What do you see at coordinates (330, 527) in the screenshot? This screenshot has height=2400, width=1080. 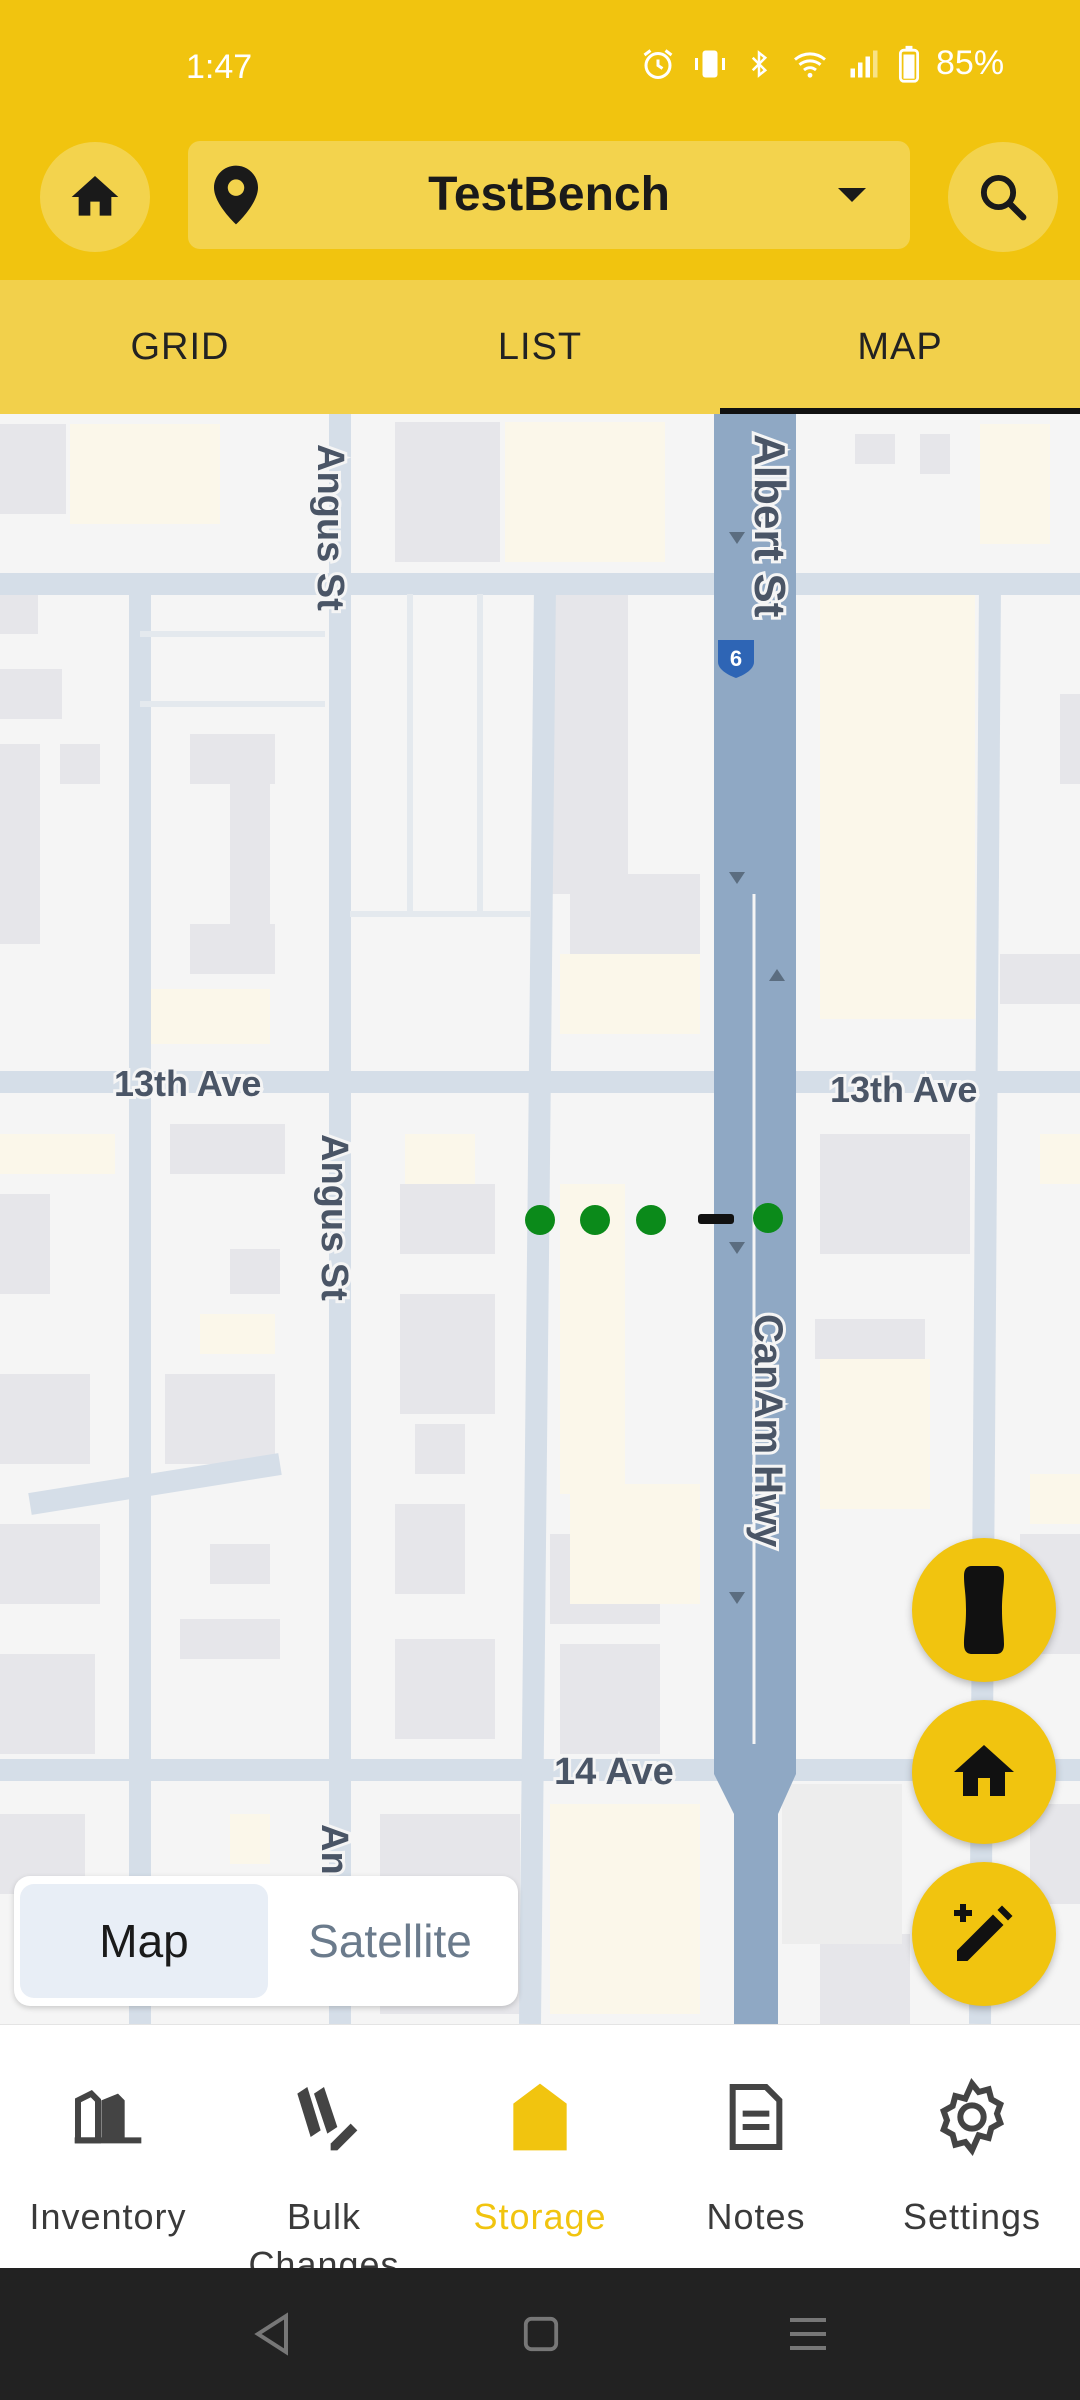 I see `street-label-angus-top: Angus St` at bounding box center [330, 527].